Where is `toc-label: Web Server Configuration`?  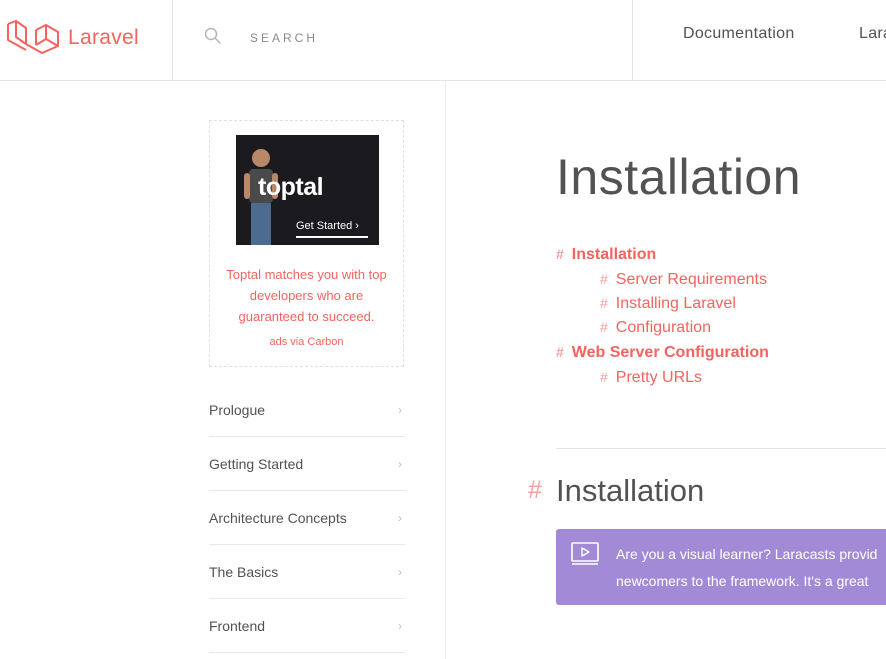
toc-label: Web Server Configuration is located at coordinates (670, 352).